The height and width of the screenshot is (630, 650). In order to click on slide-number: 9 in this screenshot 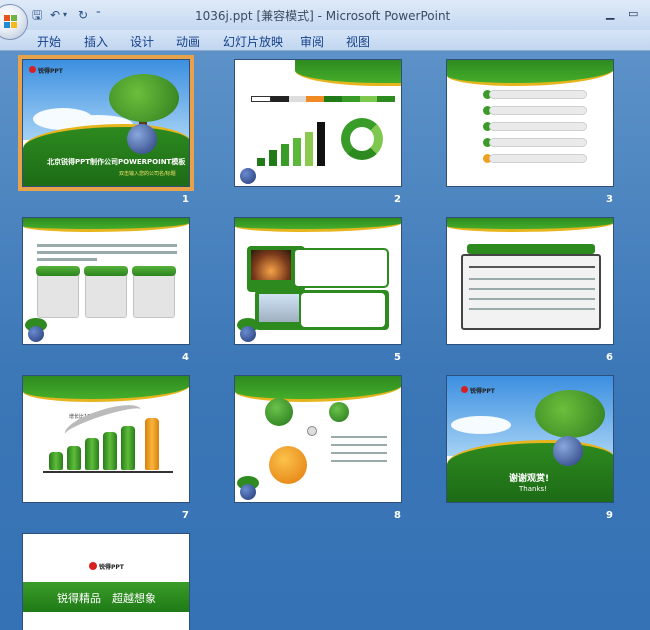, I will do `click(609, 515)`.